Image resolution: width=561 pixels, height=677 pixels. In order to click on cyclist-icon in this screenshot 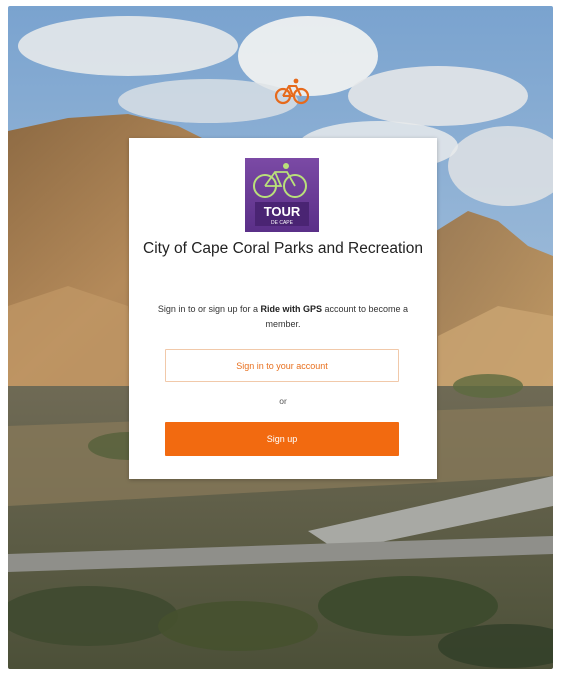, I will do `click(292, 91)`.